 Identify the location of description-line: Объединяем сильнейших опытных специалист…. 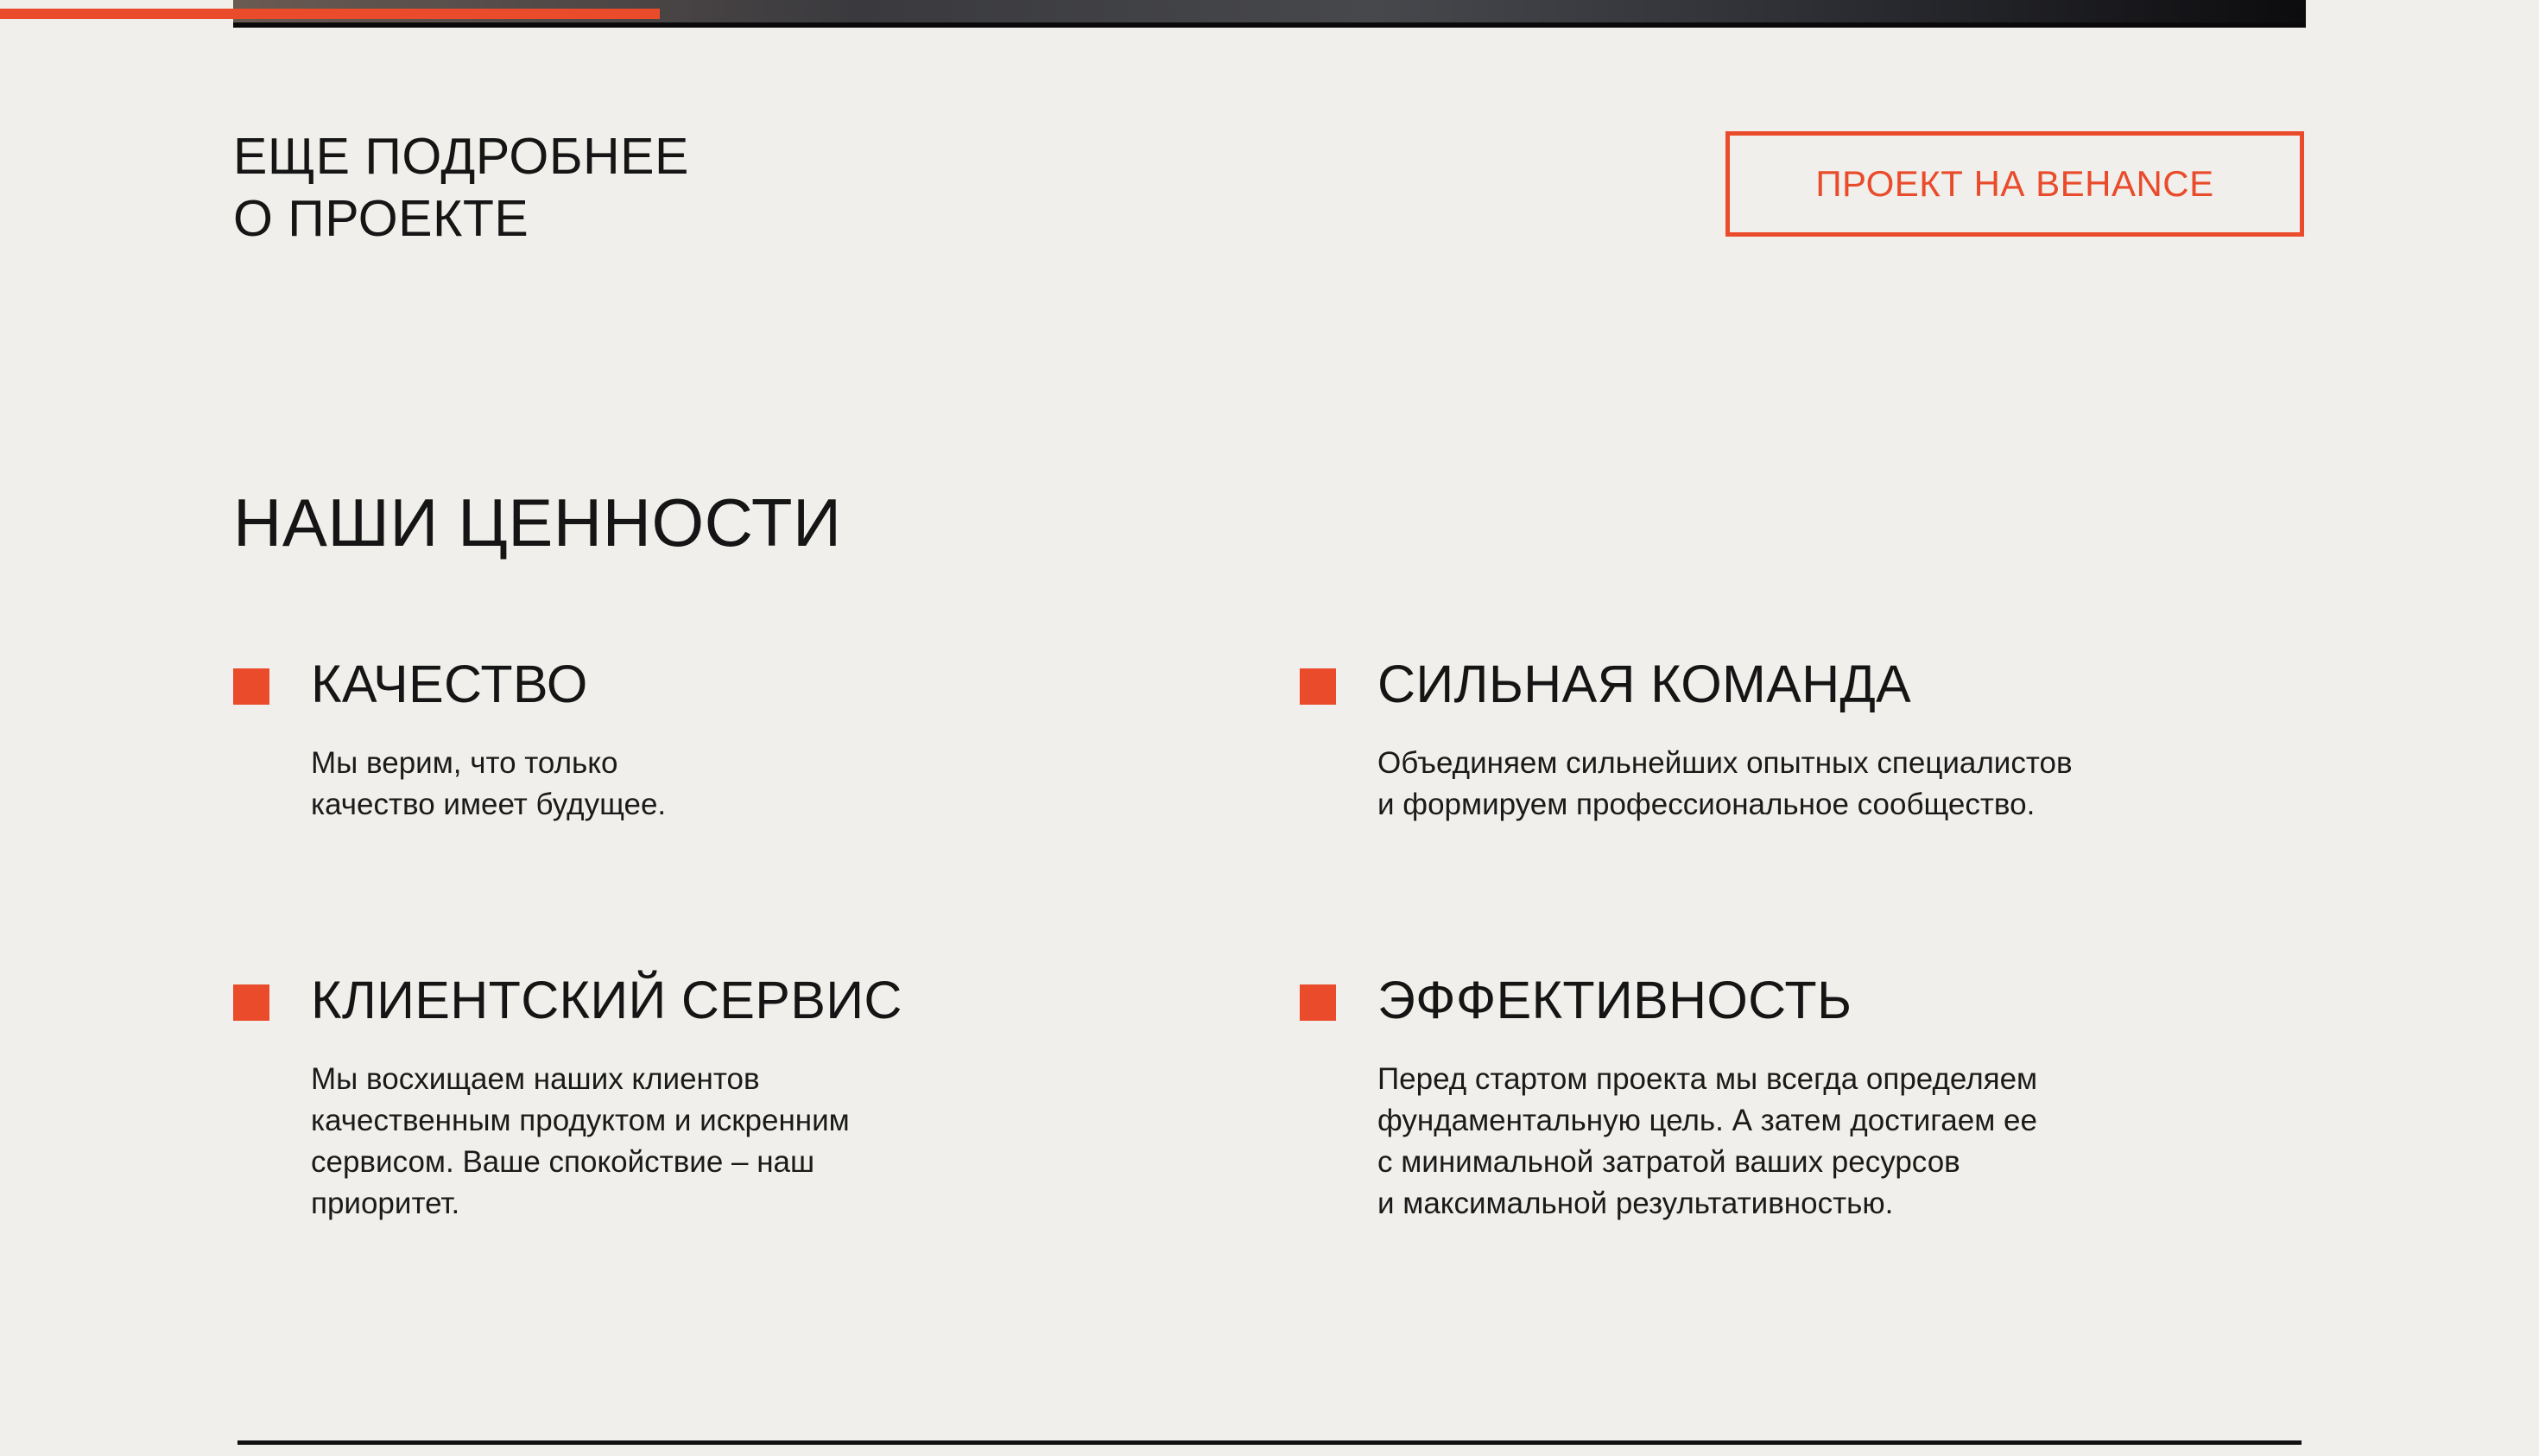
(1725, 763).